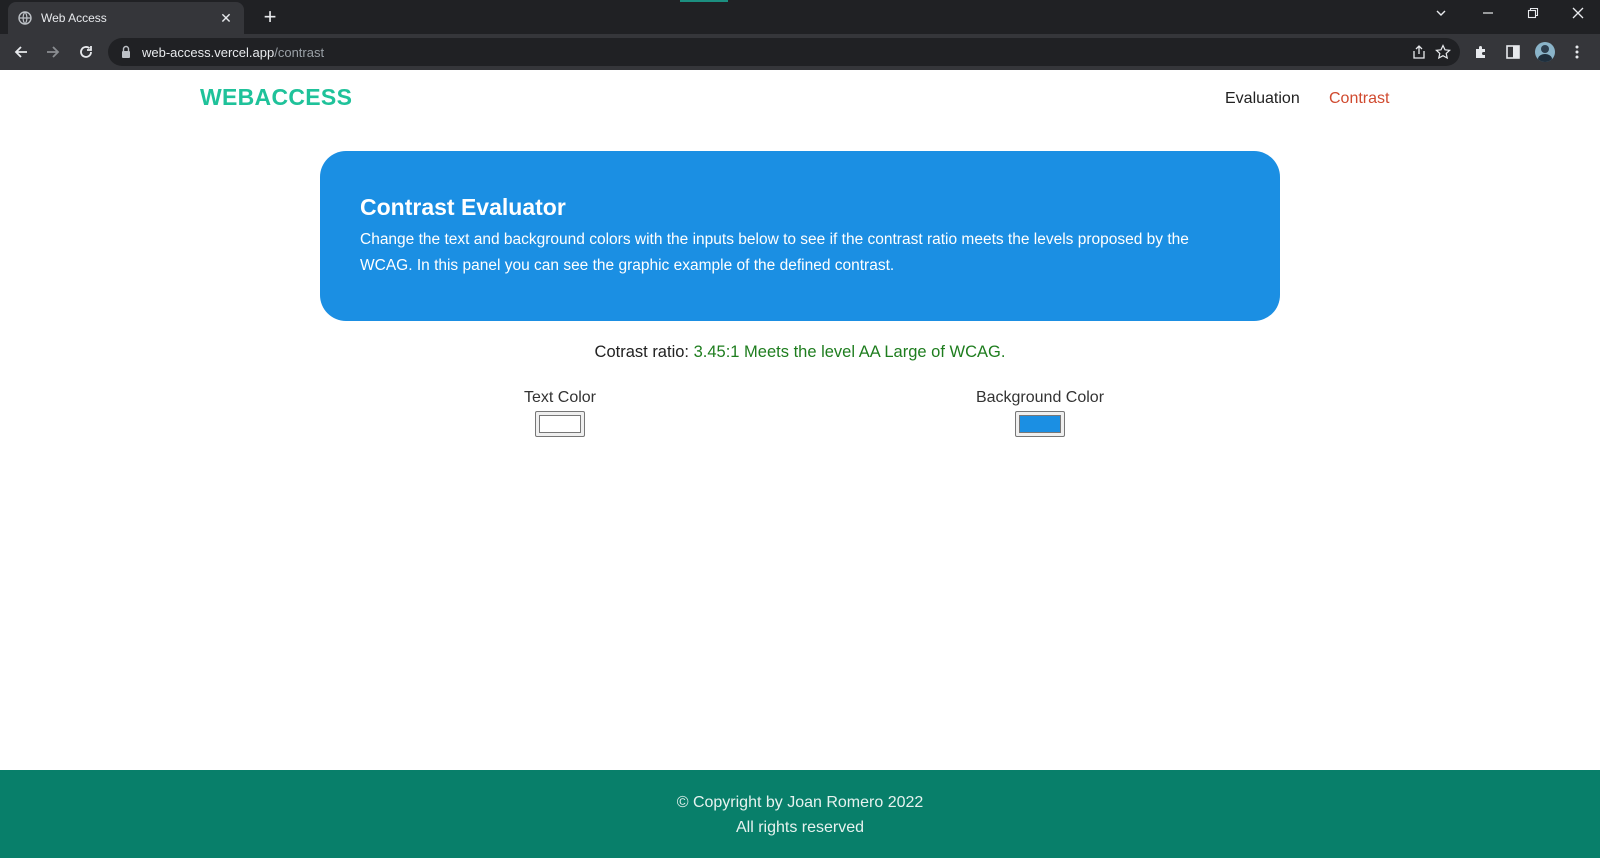 This screenshot has width=1600, height=858. I want to click on back-arrow-icon, so click(21, 52).